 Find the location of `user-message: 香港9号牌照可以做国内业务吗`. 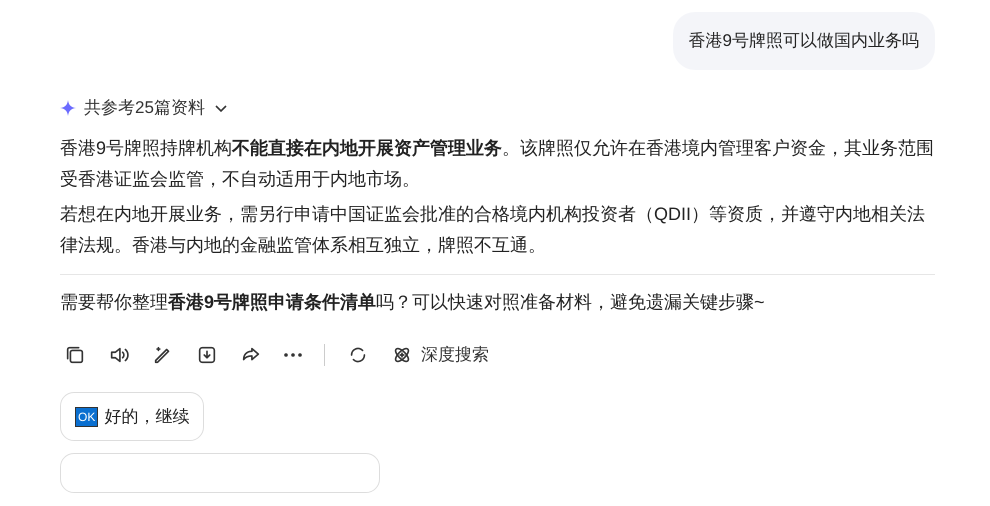

user-message: 香港9号牌照可以做国内业务吗 is located at coordinates (803, 41).